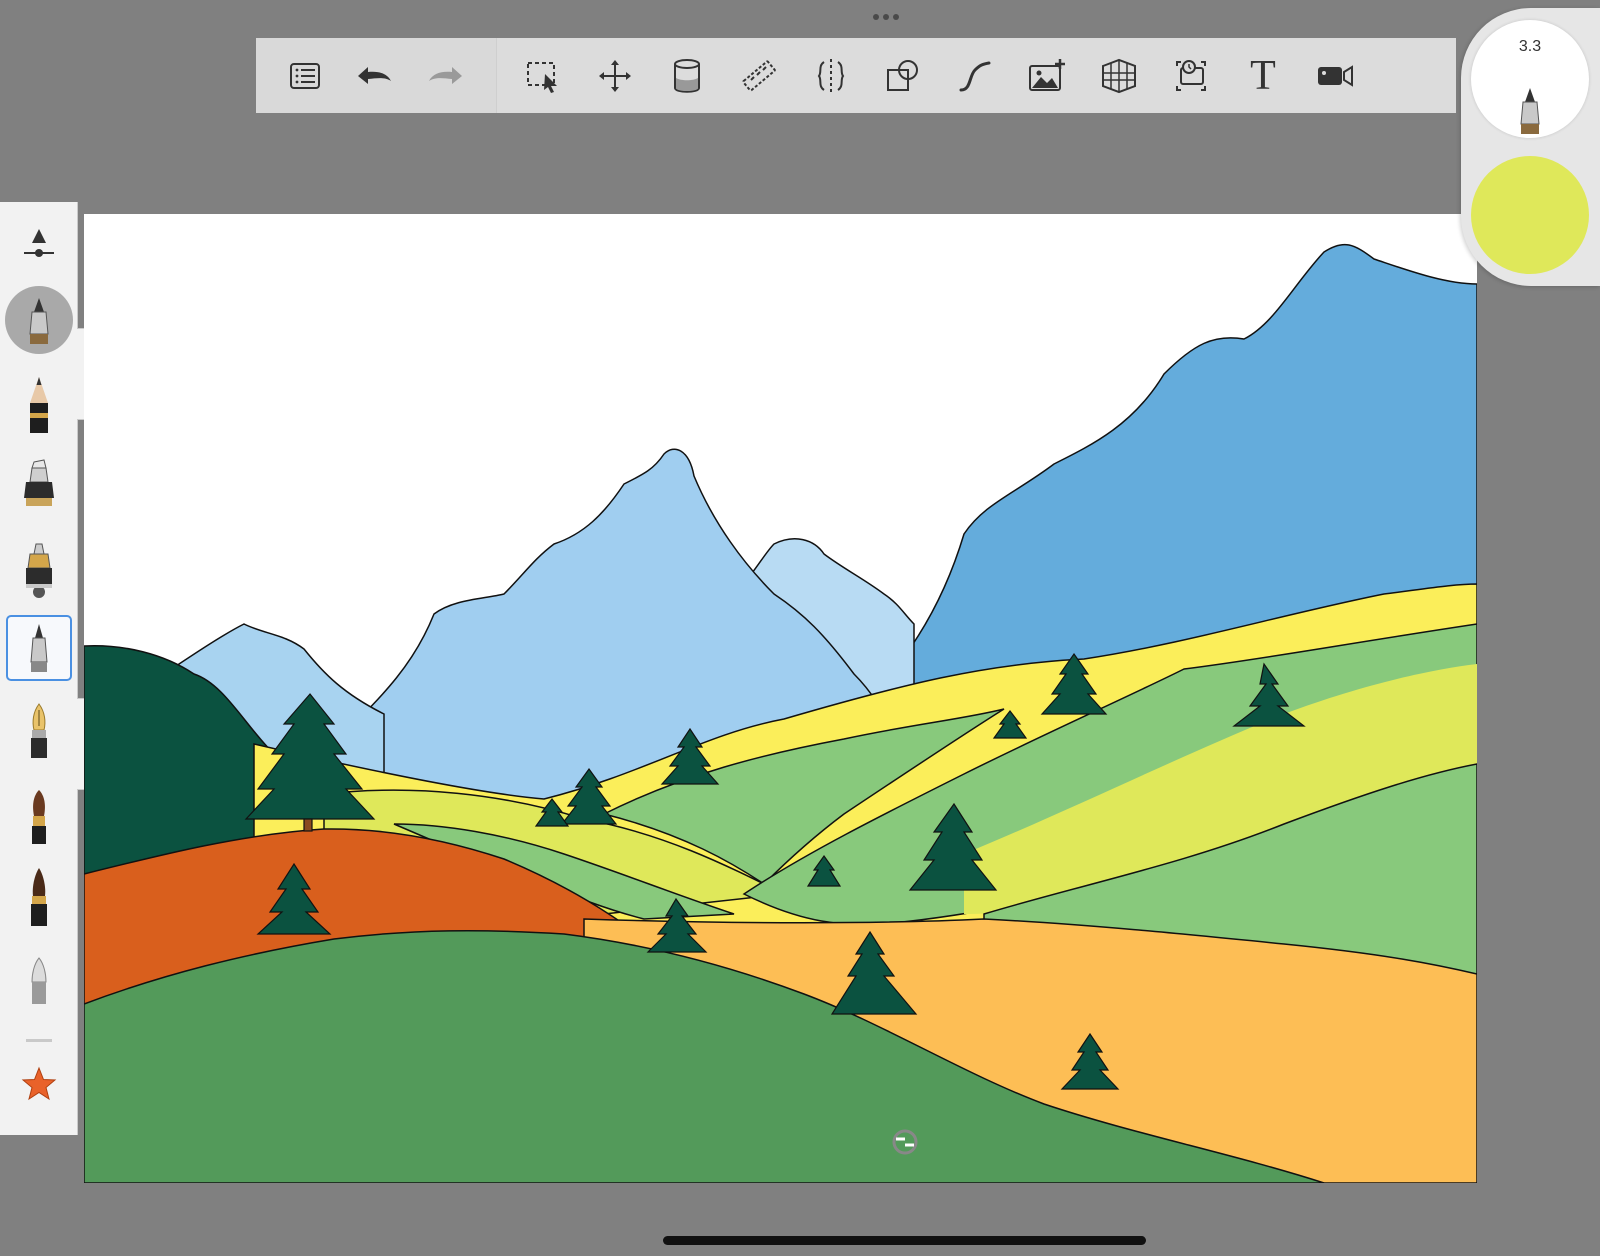 This screenshot has height=1256, width=1600. I want to click on undo-icon, so click(374, 75).